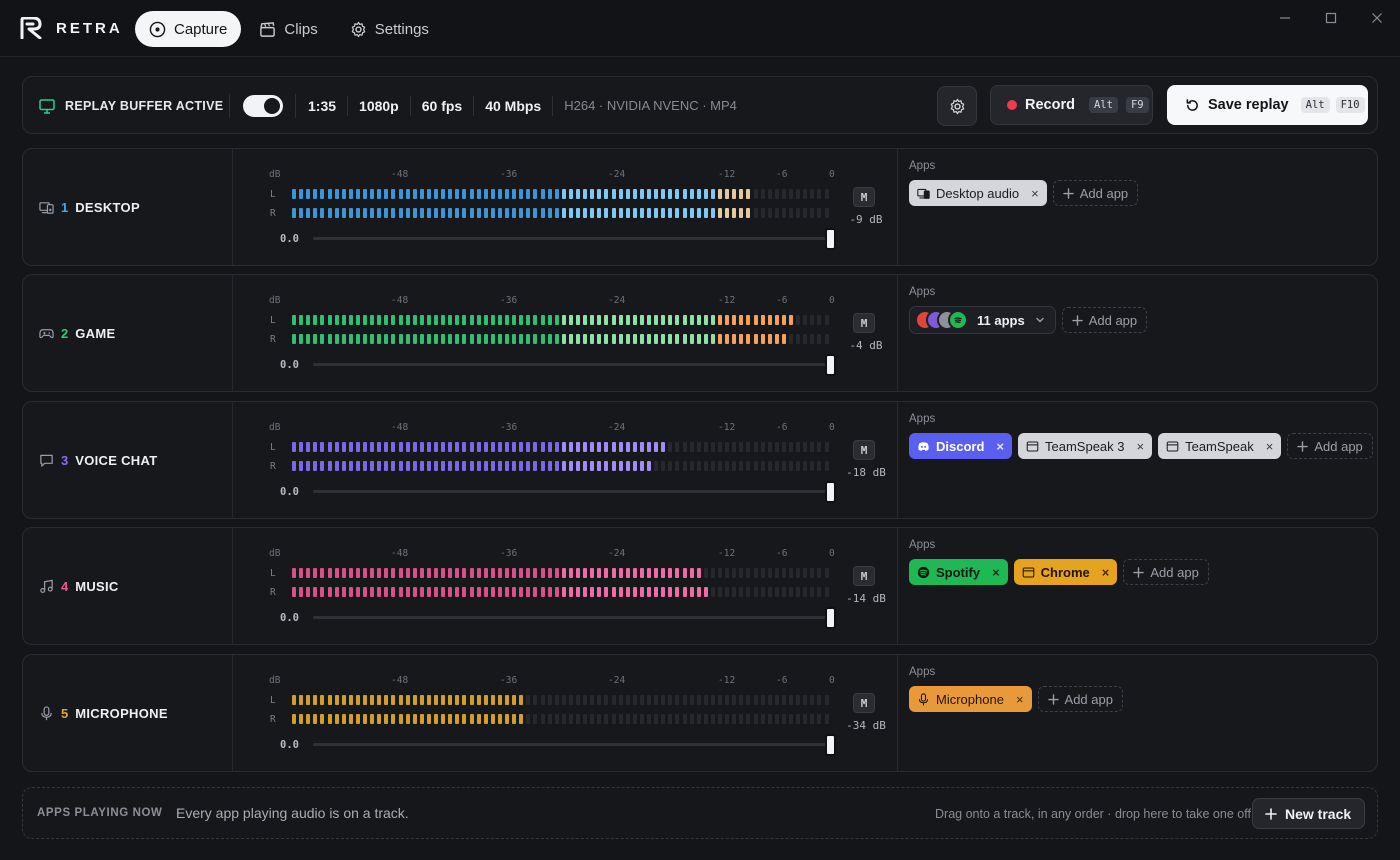  What do you see at coordinates (958, 572) in the screenshot?
I see `app-chip: Spotify ×` at bounding box center [958, 572].